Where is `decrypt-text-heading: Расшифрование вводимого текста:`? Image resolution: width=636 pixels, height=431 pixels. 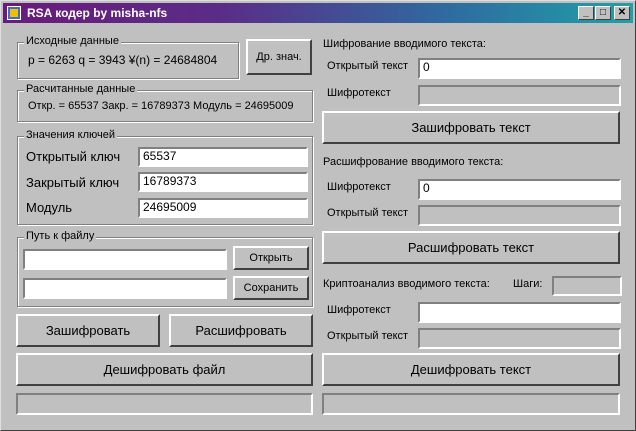 decrypt-text-heading: Расшифрование вводимого текста: is located at coordinates (413, 162).